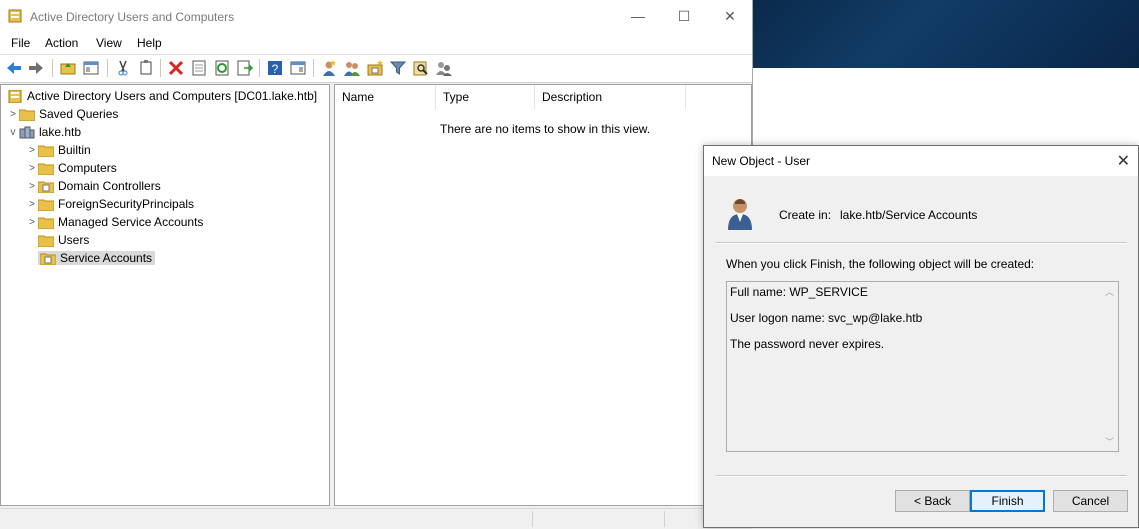 This screenshot has width=1139, height=529. Describe the element at coordinates (36, 68) in the screenshot. I see `forward-arrow-icon` at that location.